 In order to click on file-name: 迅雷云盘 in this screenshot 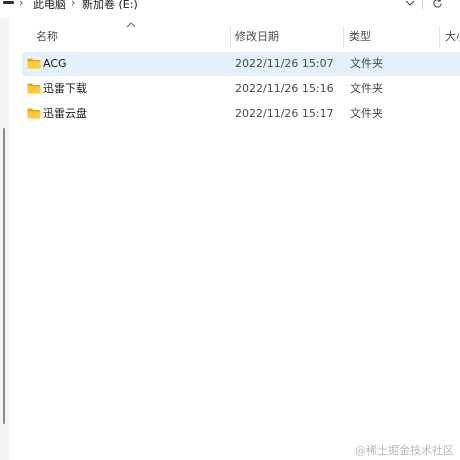, I will do `click(65, 113)`.